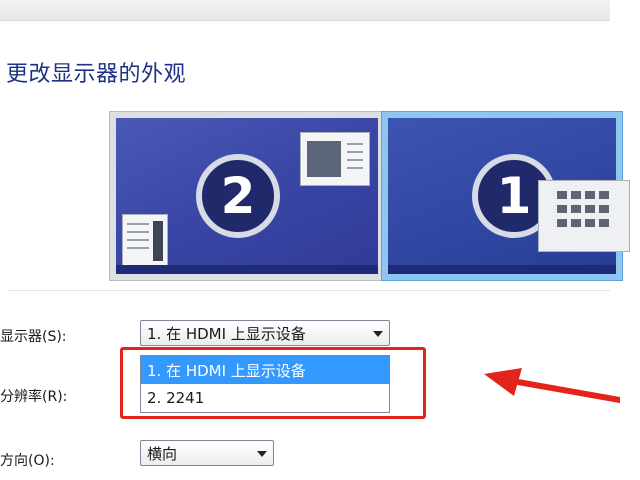 The height and width of the screenshot is (480, 640). I want to click on orientation-select-value: 横向, so click(162, 453).